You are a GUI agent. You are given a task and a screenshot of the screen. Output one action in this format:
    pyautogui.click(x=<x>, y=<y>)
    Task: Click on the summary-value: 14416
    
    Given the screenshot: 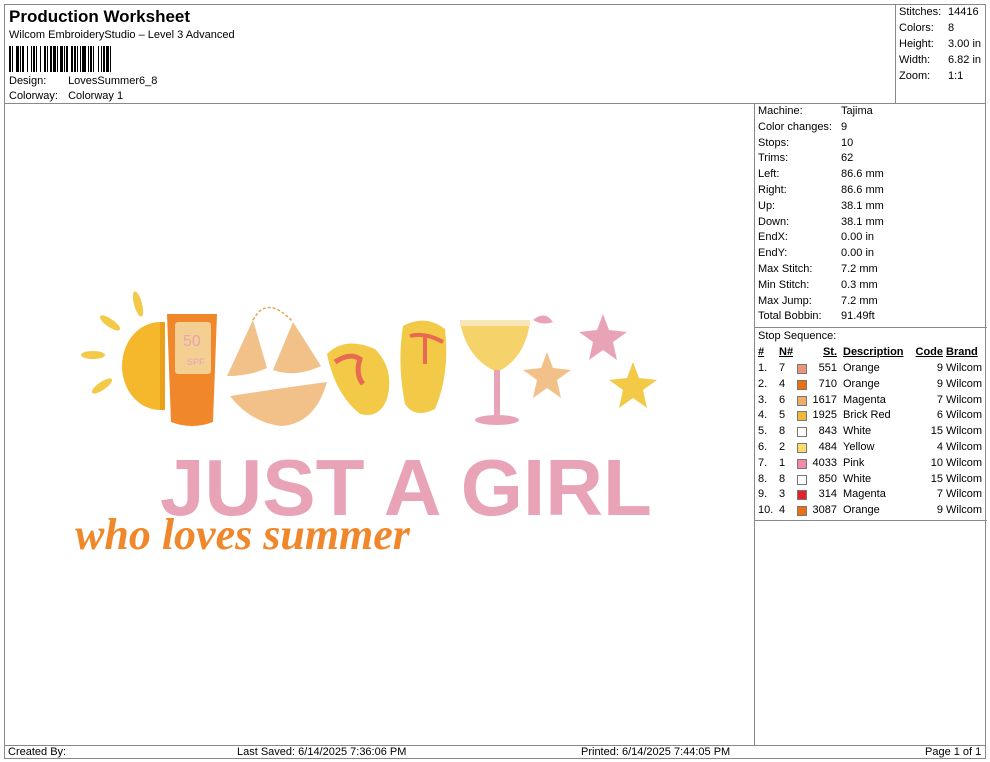 What is the action you would take?
    pyautogui.click(x=963, y=12)
    